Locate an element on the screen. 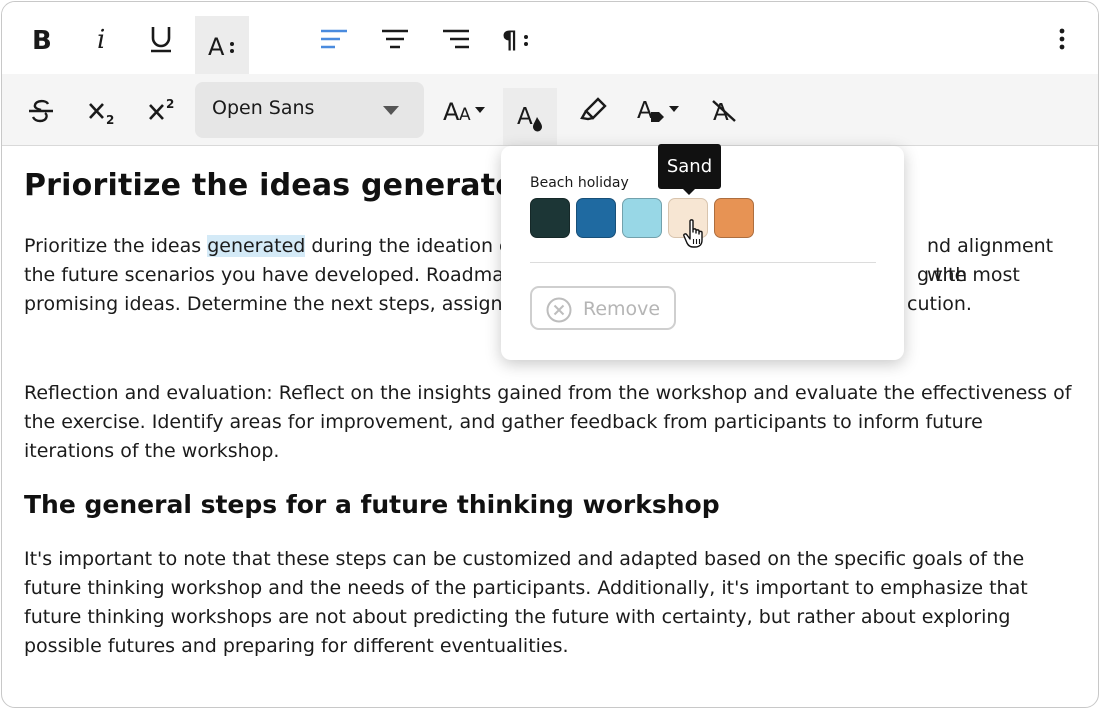  toolbar-row-1: B i A ¶ is located at coordinates (550, 38).